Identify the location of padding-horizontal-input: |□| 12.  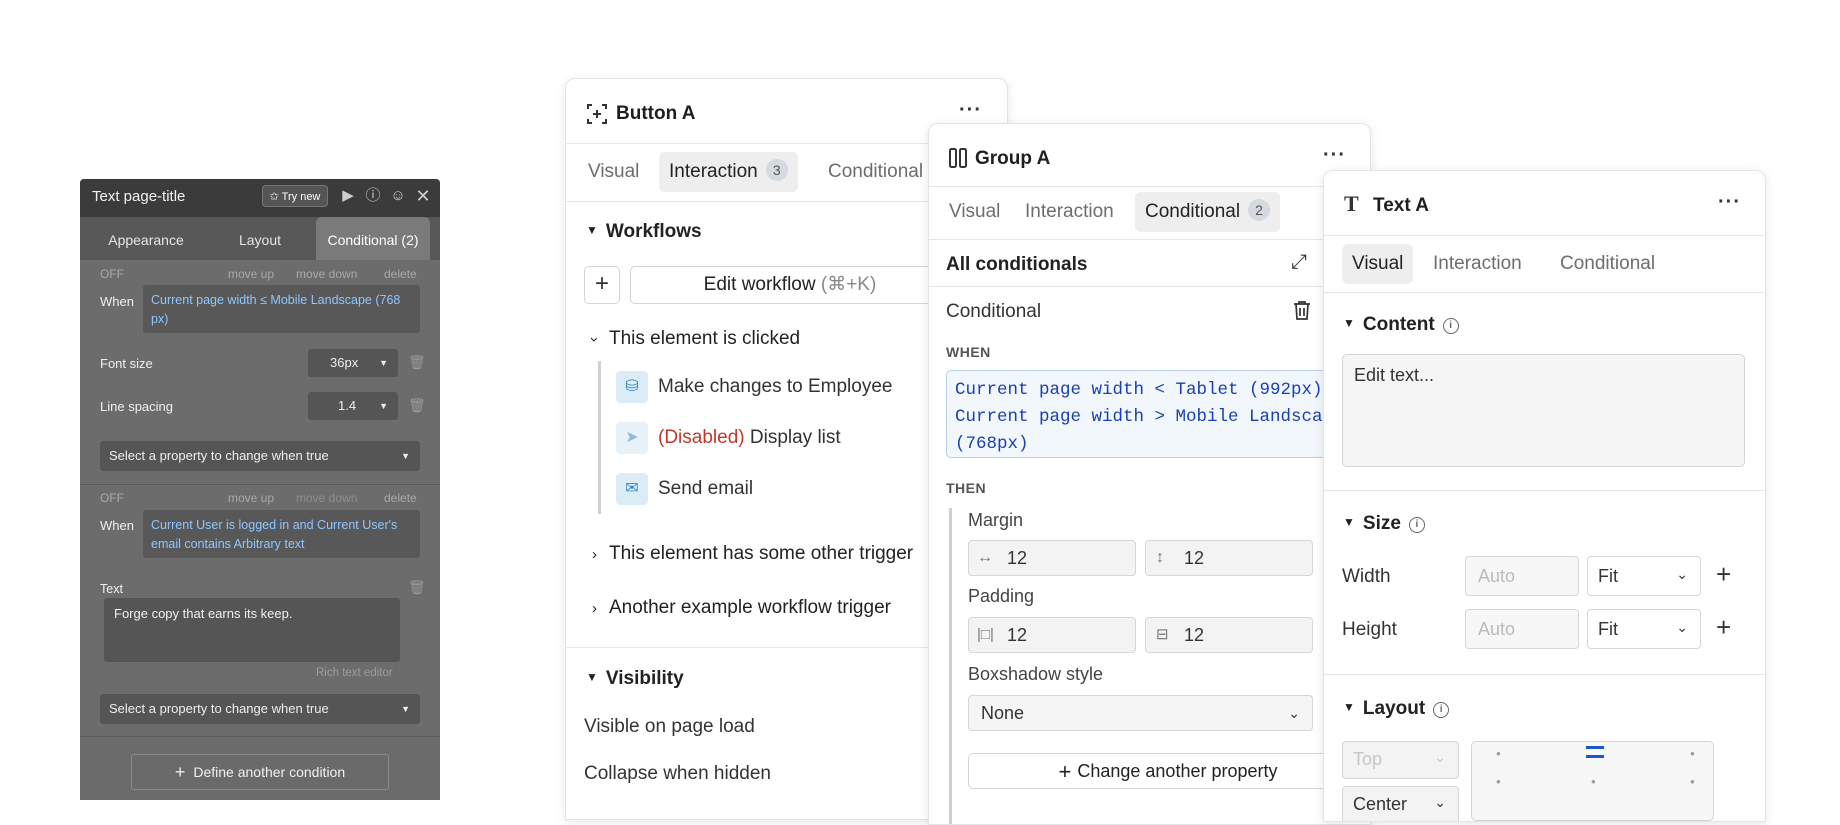
(1052, 635).